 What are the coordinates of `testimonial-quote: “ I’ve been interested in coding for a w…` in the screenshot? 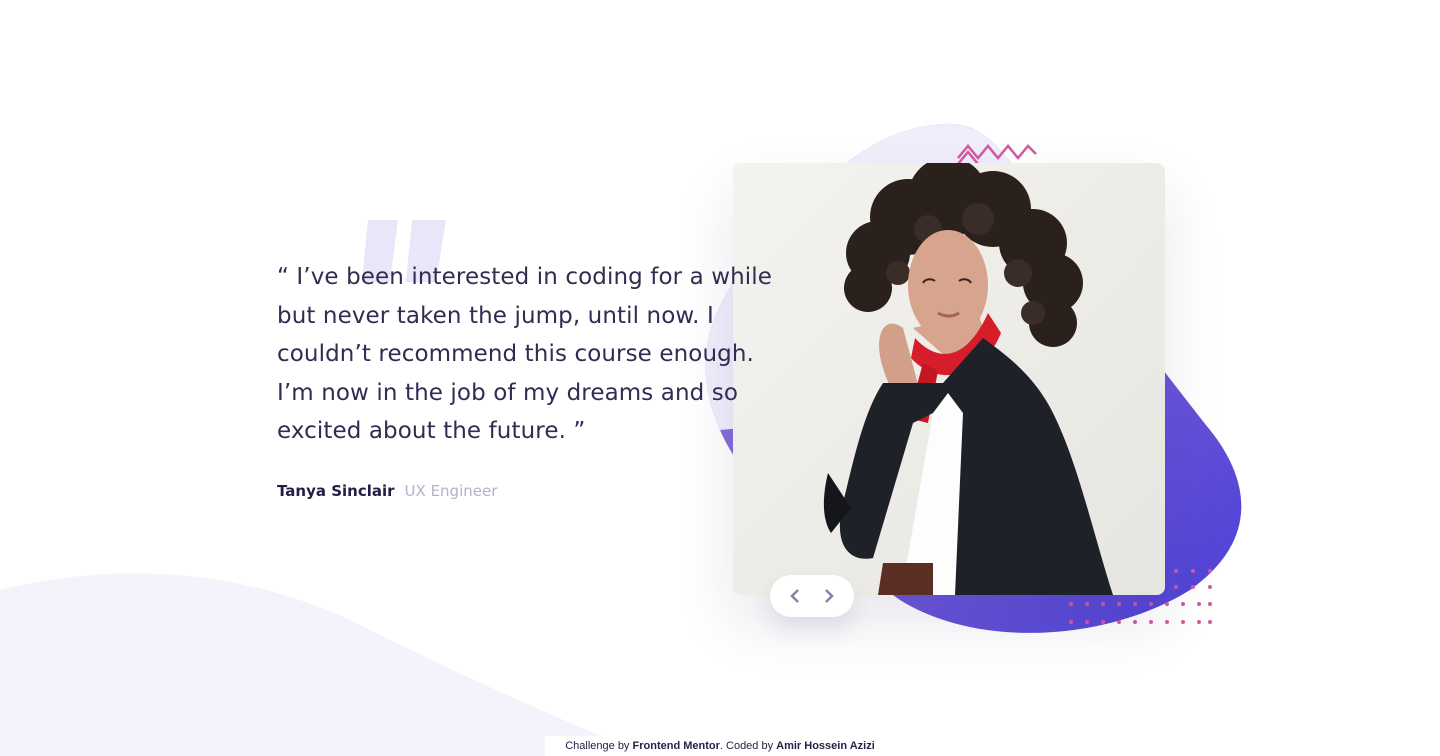 It's located at (525, 354).